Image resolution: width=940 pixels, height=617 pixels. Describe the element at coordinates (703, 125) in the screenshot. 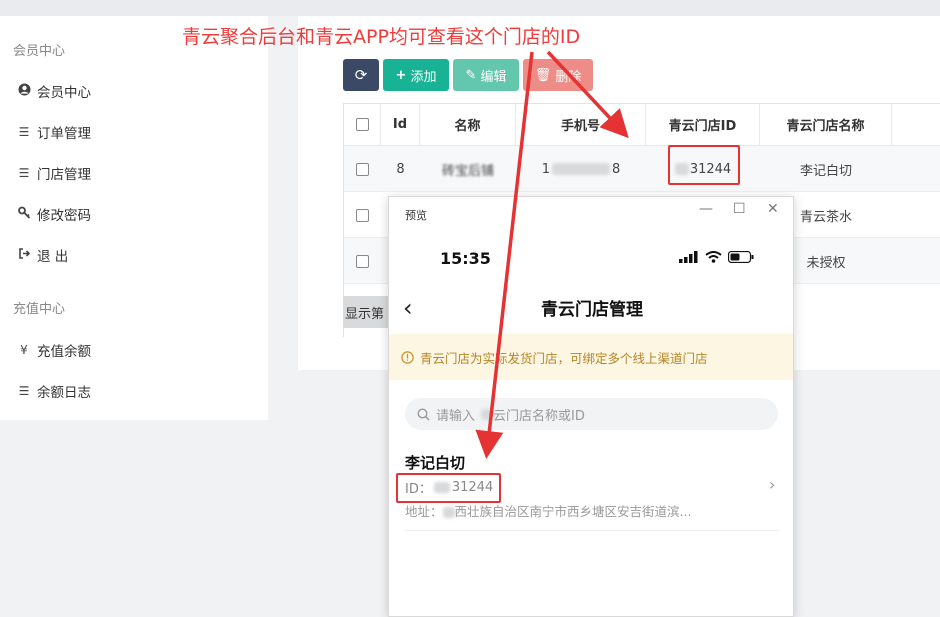

I see `header-store-id: 青云门店ID` at that location.